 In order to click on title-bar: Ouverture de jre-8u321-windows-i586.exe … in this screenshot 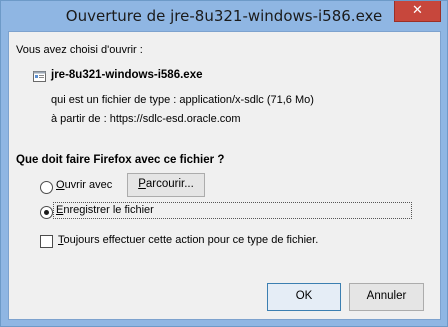, I will do `click(224, 16)`.